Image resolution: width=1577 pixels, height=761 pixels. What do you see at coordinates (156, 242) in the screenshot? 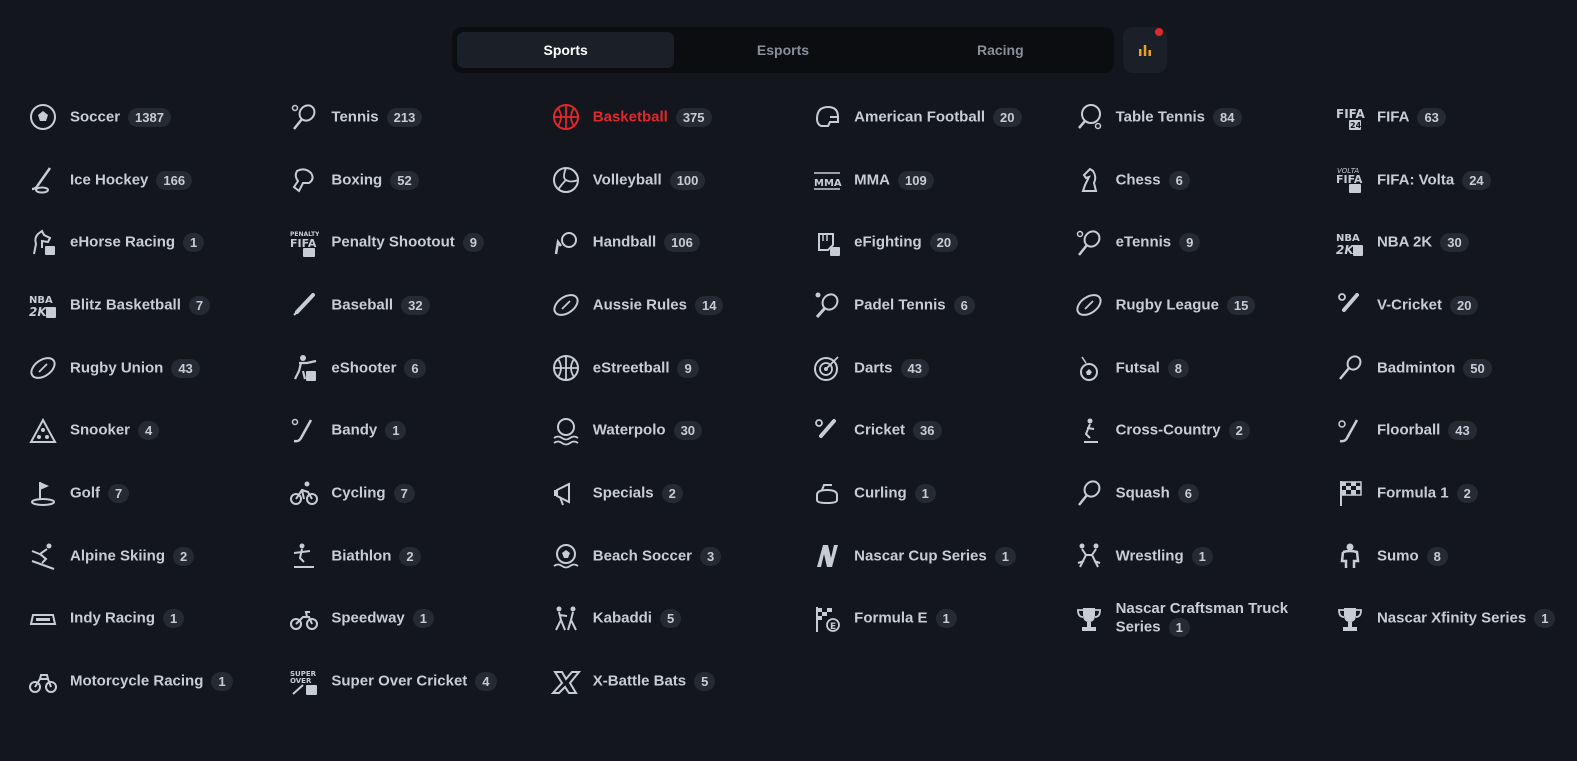
I see `sport-item-ehorse-racing: eHorse Racing 1` at bounding box center [156, 242].